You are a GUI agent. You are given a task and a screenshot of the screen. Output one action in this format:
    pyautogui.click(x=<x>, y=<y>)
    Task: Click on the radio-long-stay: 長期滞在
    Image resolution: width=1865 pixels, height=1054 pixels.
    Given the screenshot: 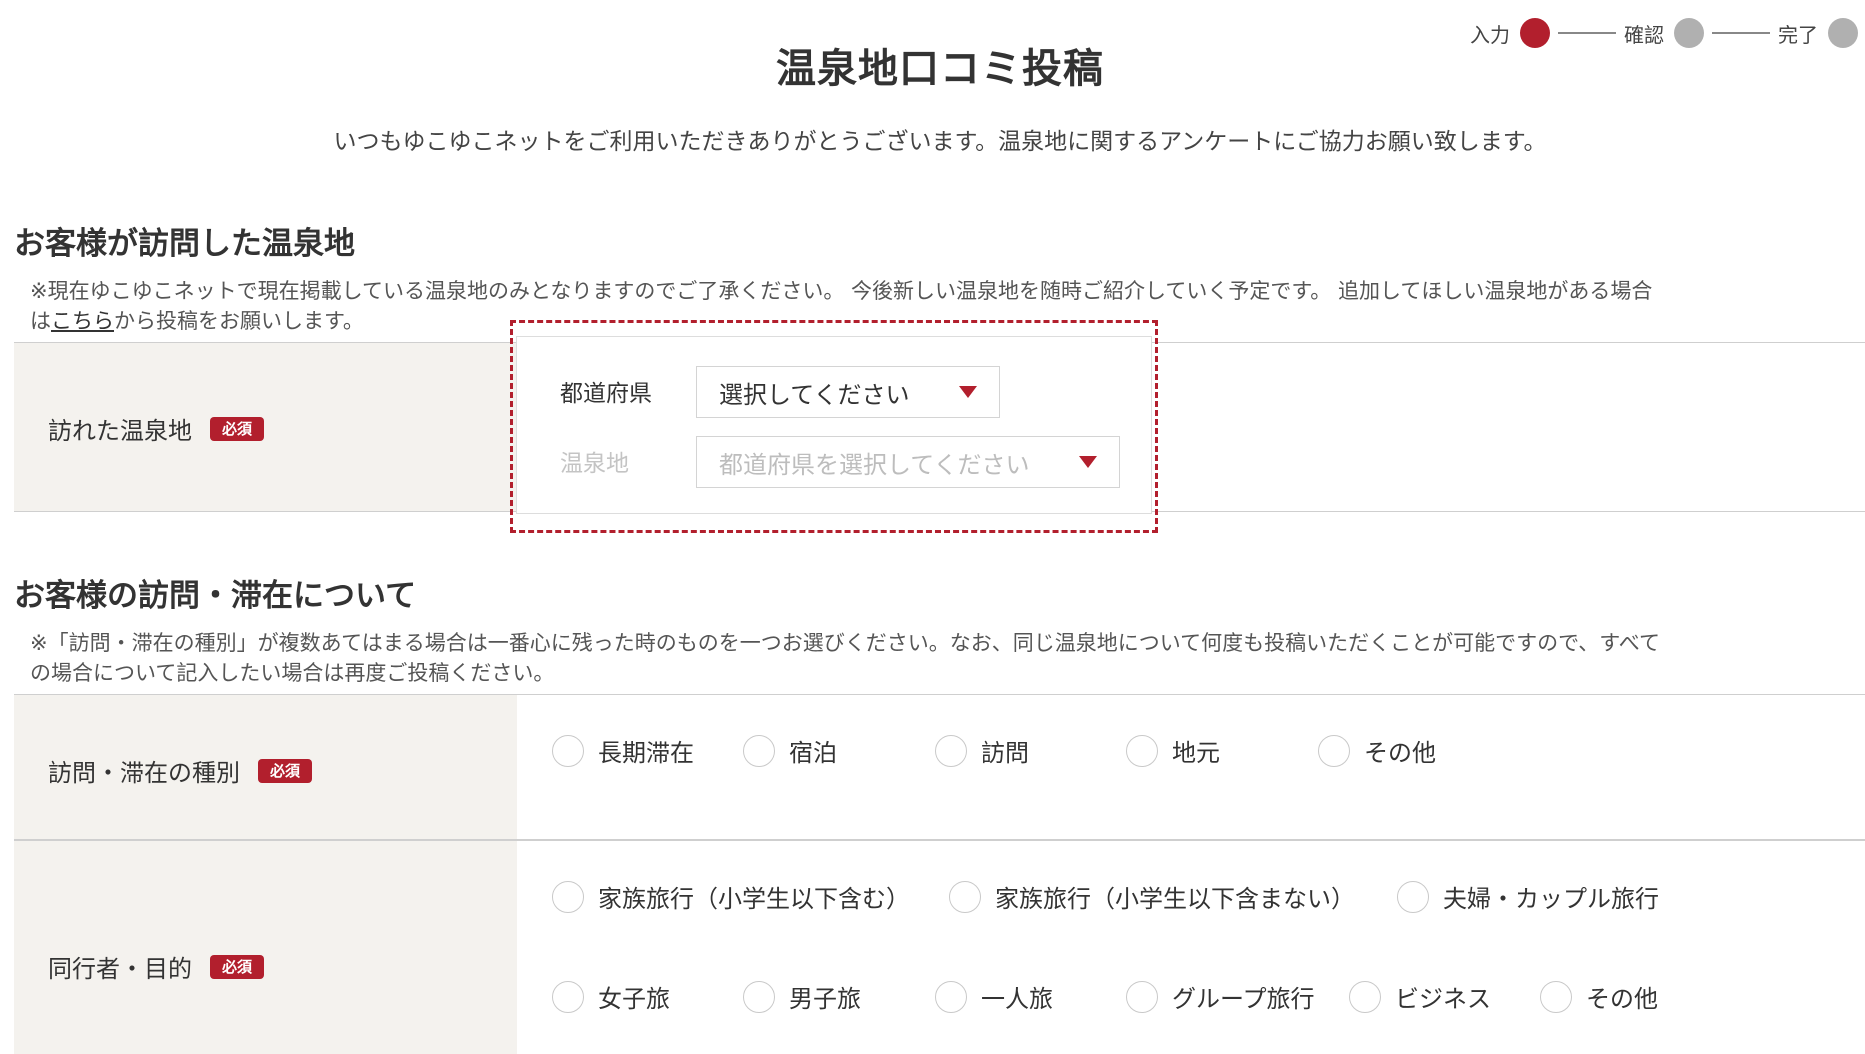 What is the action you would take?
    pyautogui.click(x=623, y=750)
    